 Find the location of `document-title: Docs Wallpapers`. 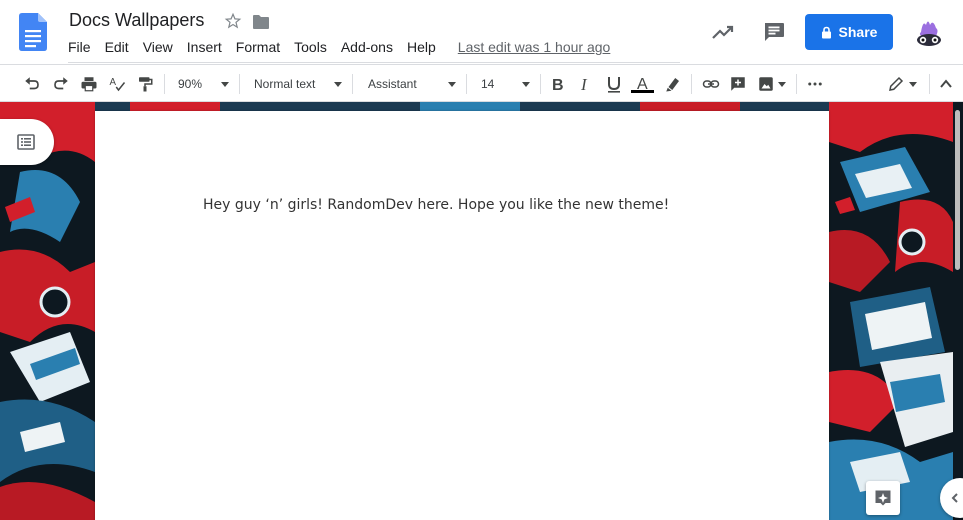

document-title: Docs Wallpapers is located at coordinates (136, 20).